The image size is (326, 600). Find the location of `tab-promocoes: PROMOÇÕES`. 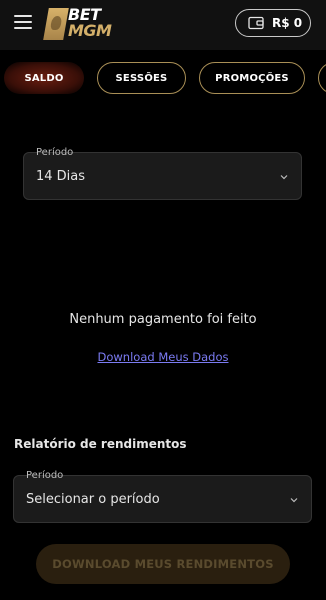

tab-promocoes: PROMOÇÕES is located at coordinates (252, 78).